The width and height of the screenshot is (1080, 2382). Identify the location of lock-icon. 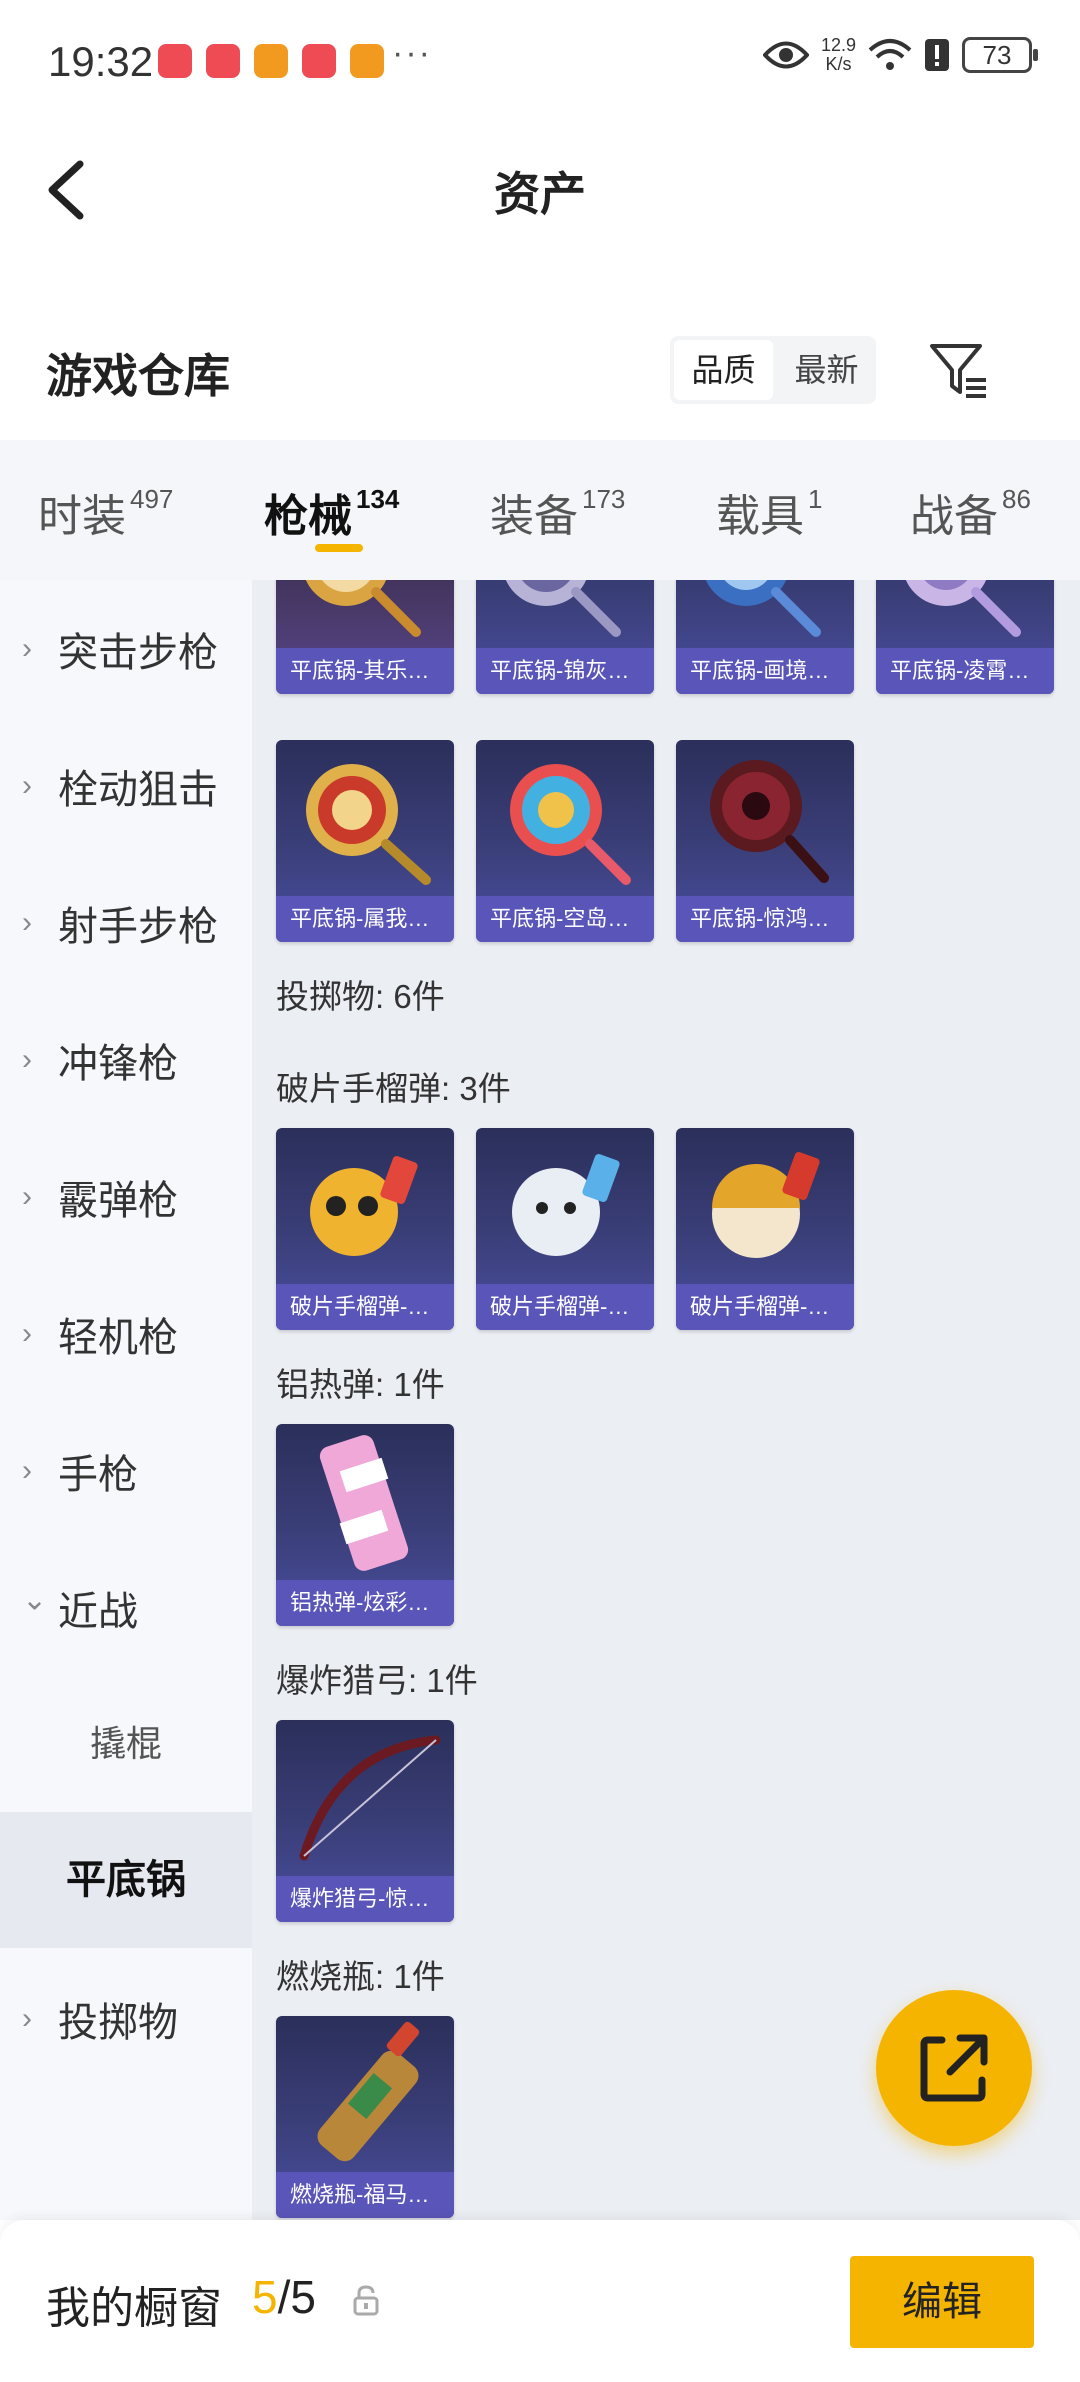
(366, 2300).